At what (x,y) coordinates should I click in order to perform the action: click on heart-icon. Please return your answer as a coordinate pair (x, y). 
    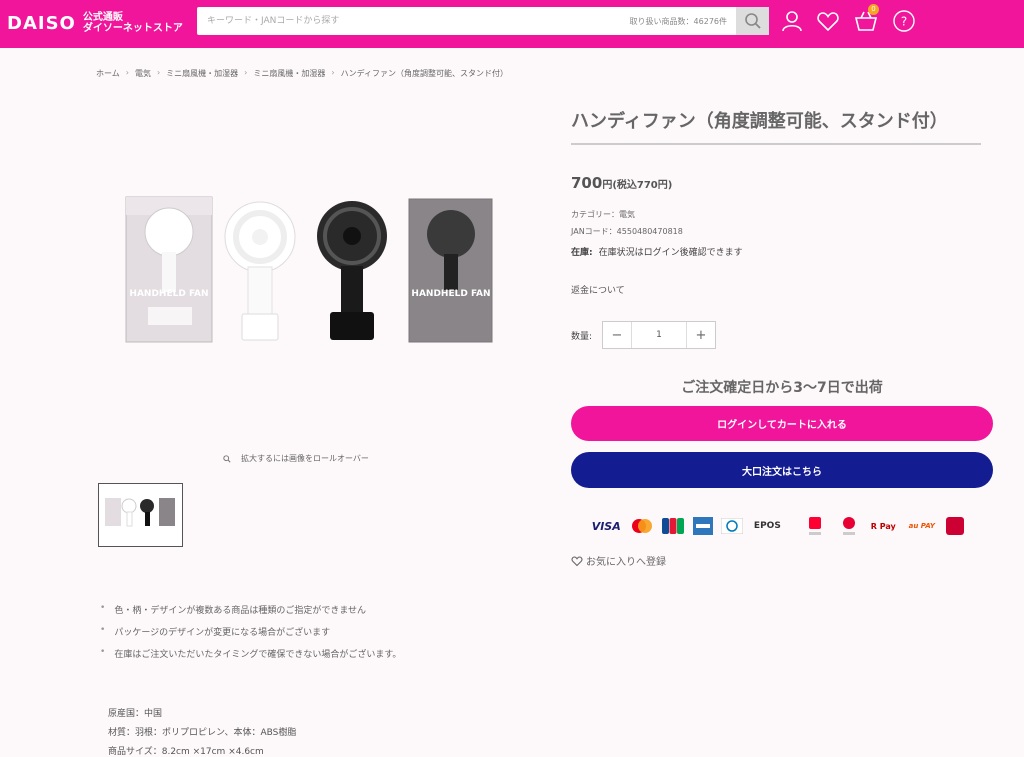
    Looking at the image, I should click on (828, 22).